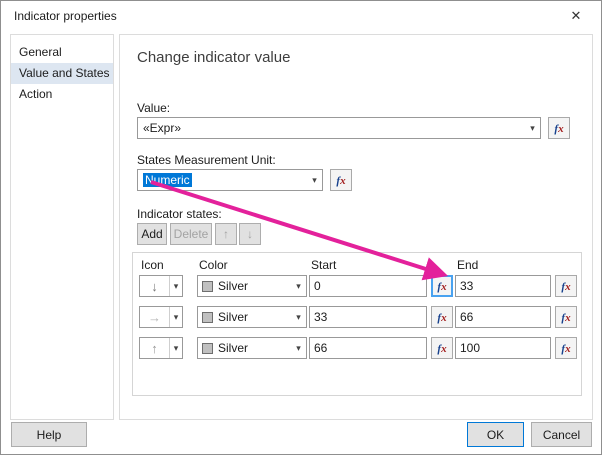 The height and width of the screenshot is (455, 602). I want to click on table-row: ↑ ▾ Silver ▾ fx fx, so click(357, 348).